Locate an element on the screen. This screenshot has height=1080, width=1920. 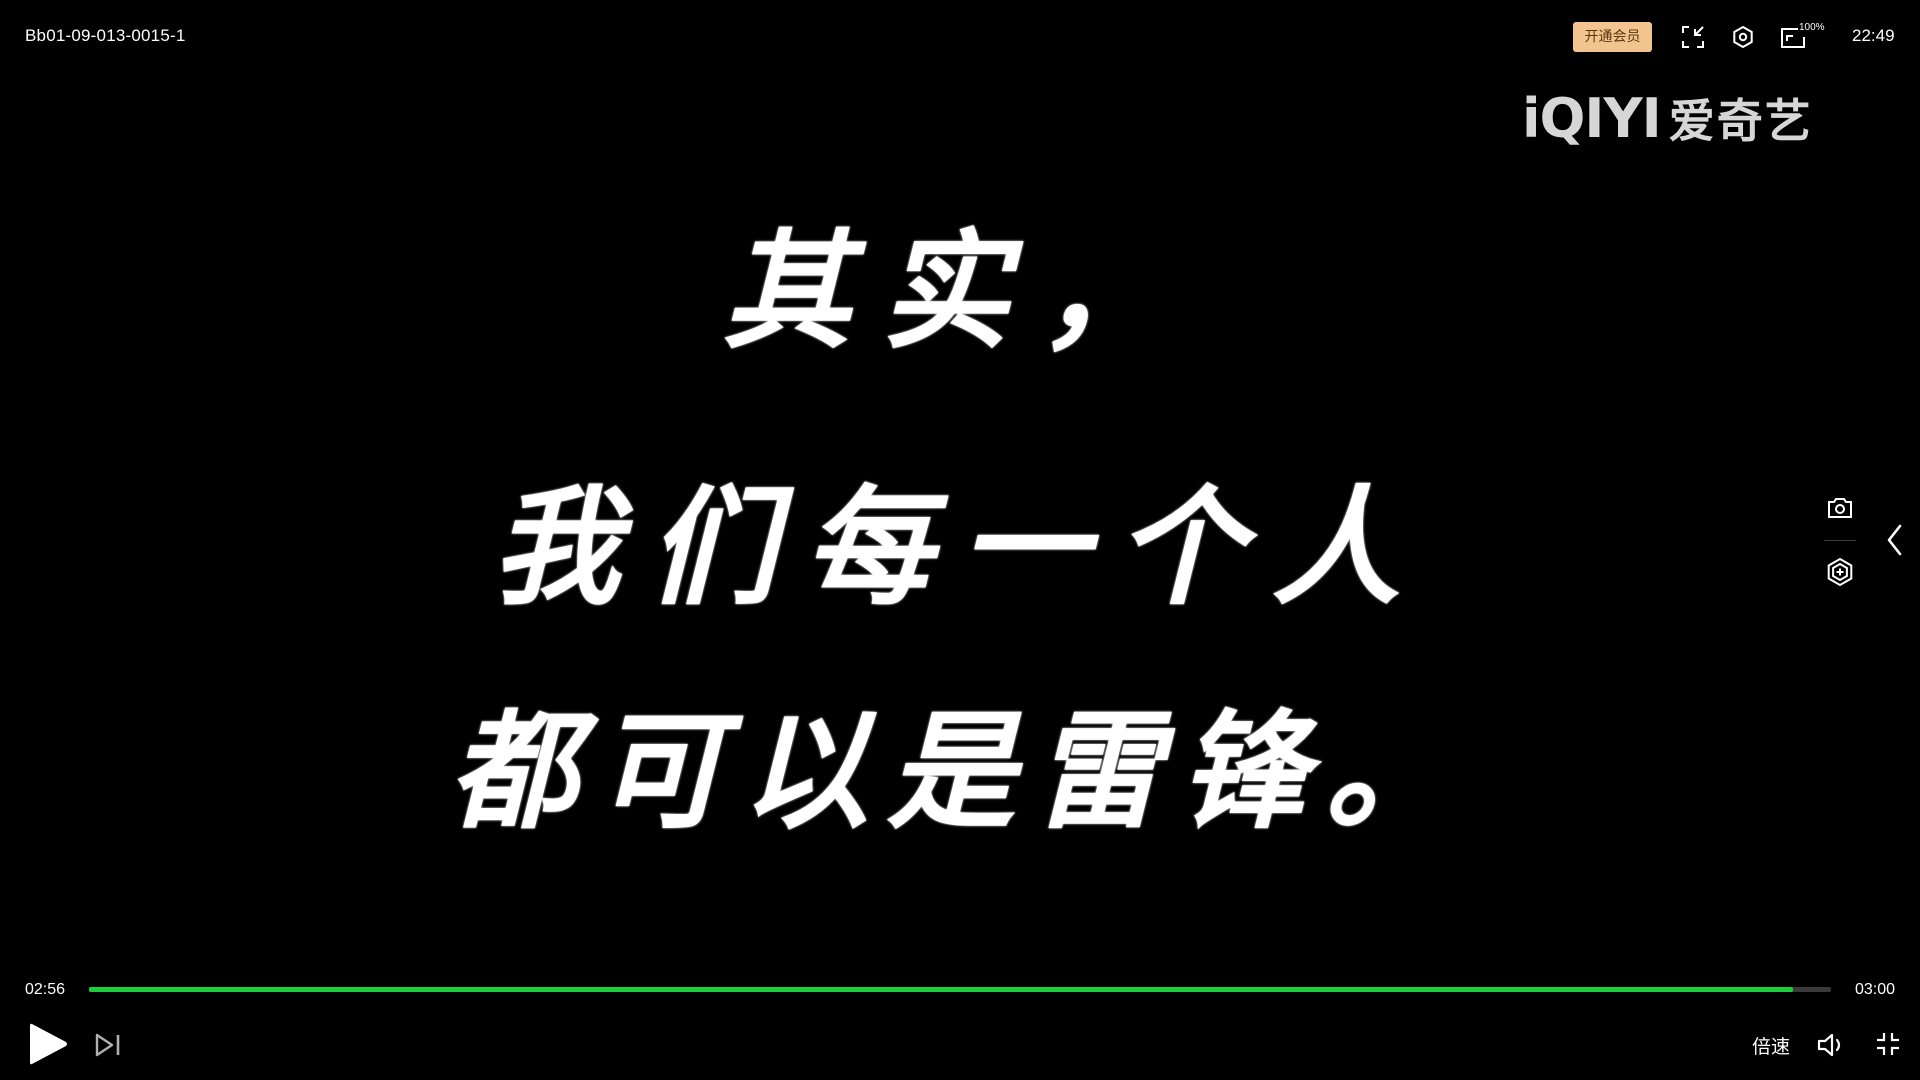
settings-icon is located at coordinates (1743, 37).